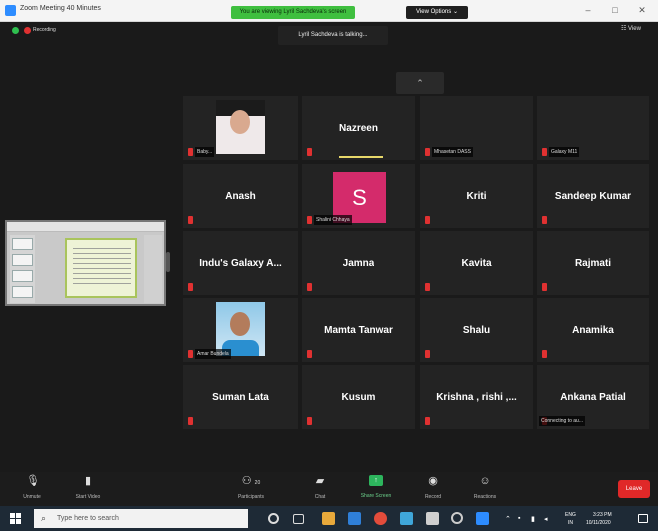 The height and width of the screenshot is (531, 658). Describe the element at coordinates (634, 489) in the screenshot. I see `leave-button: Leave` at that location.